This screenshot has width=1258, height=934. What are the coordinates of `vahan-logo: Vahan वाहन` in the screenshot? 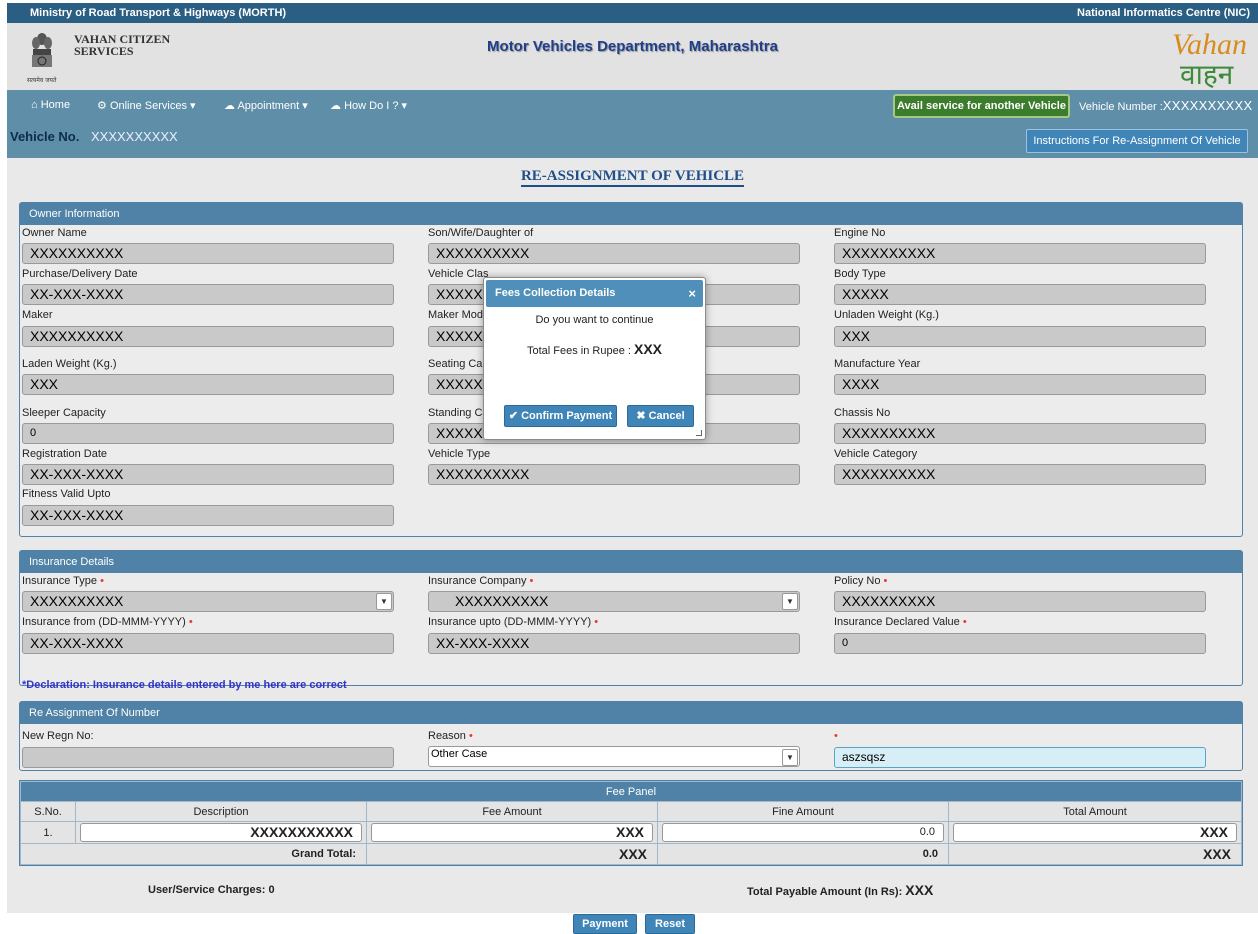 It's located at (1209, 58).